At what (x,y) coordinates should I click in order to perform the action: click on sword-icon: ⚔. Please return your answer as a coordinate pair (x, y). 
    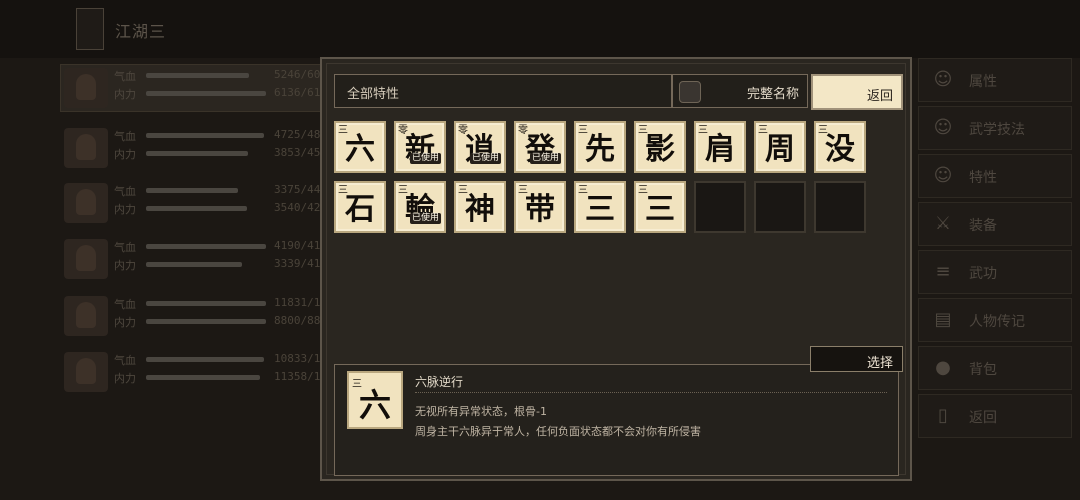
    Looking at the image, I should click on (943, 223).